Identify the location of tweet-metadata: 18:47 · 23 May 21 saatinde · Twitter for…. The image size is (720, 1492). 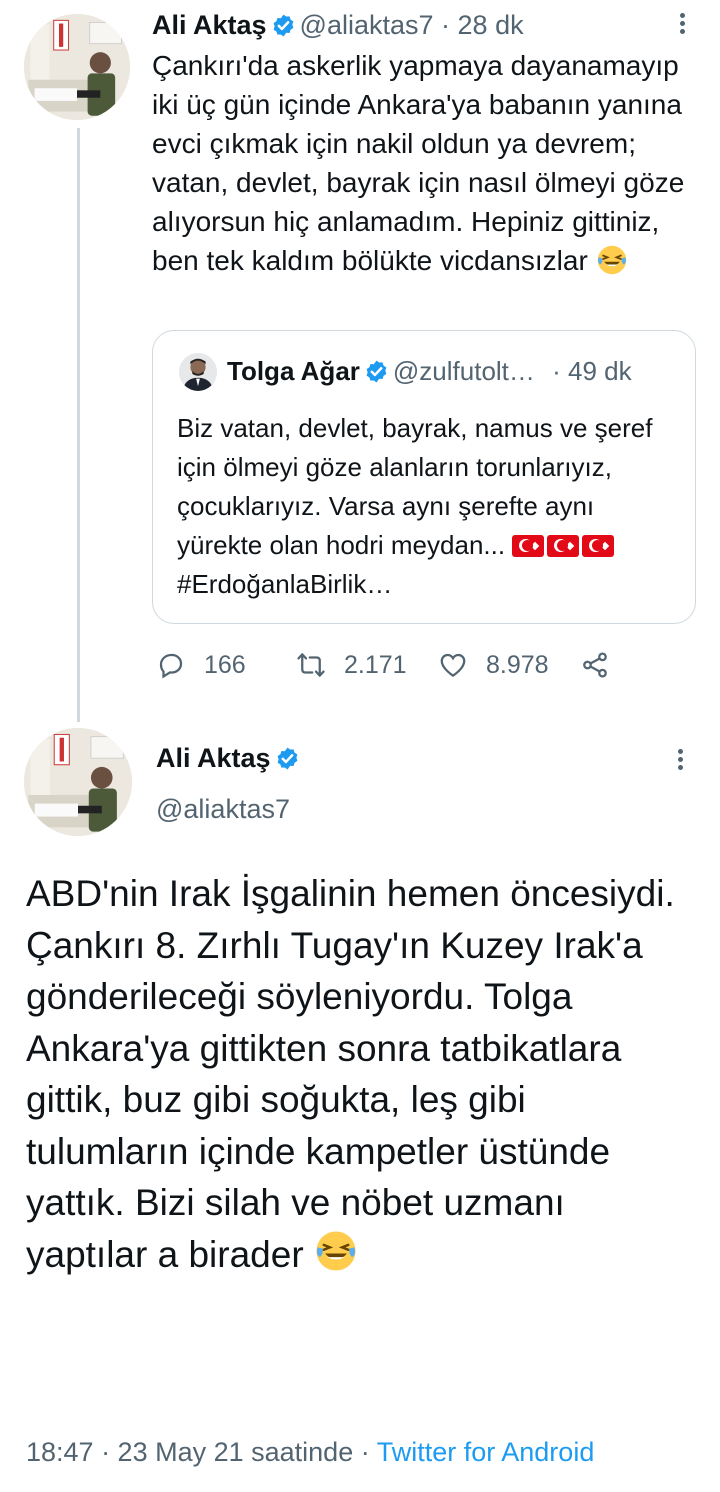
(310, 1452).